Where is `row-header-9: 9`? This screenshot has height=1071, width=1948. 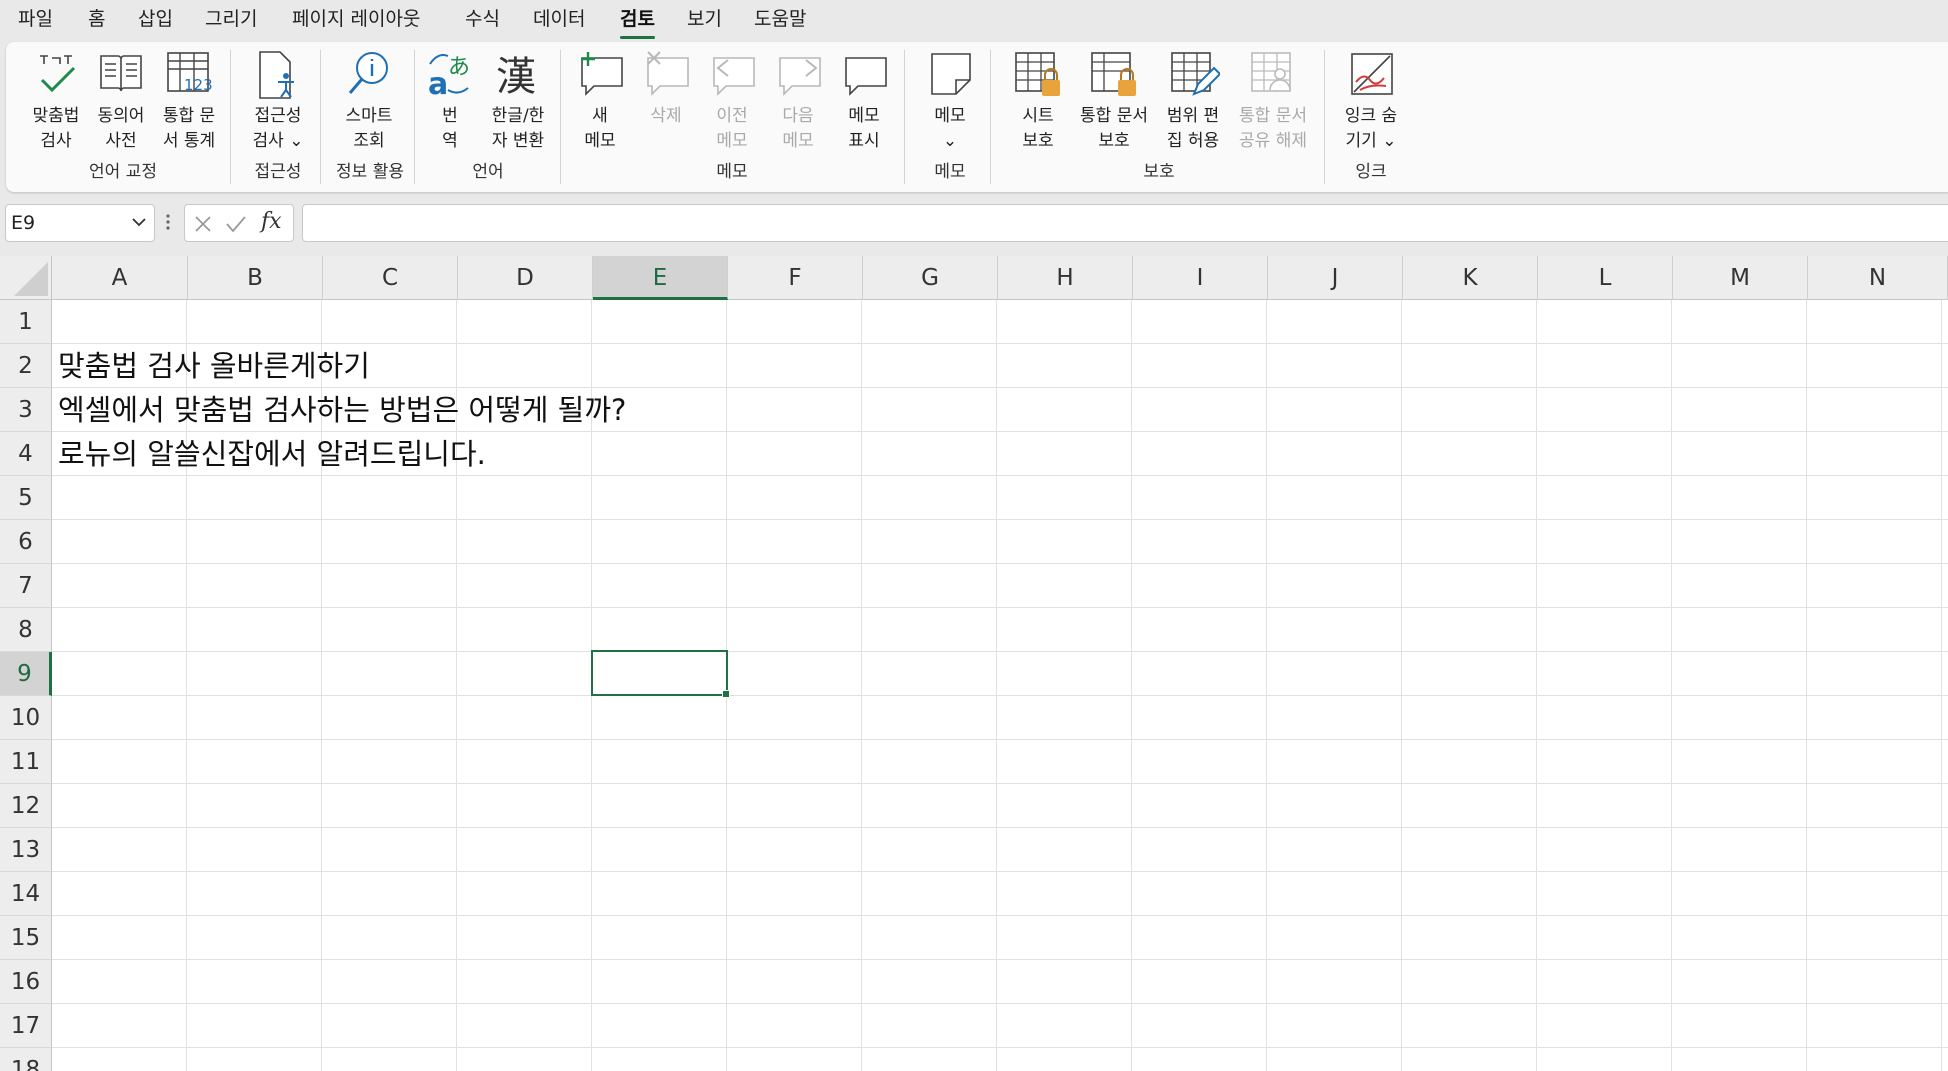 row-header-9: 9 is located at coordinates (26, 674).